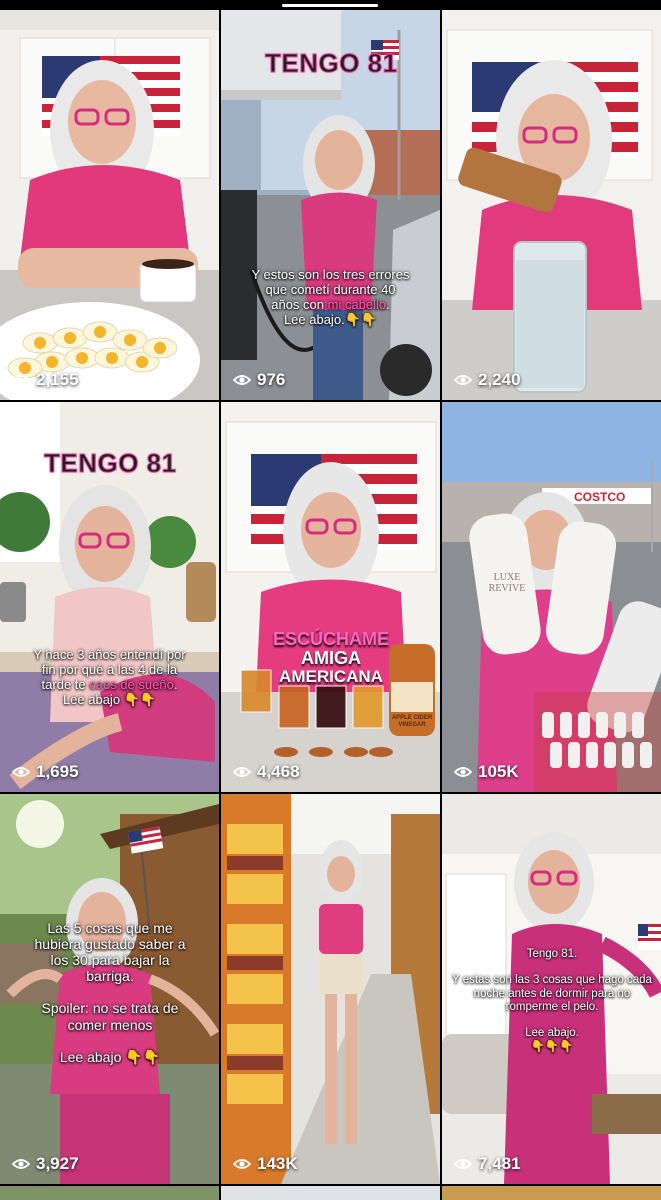 This screenshot has height=1200, width=661. I want to click on overlay-line: AMIGA, so click(331, 657).